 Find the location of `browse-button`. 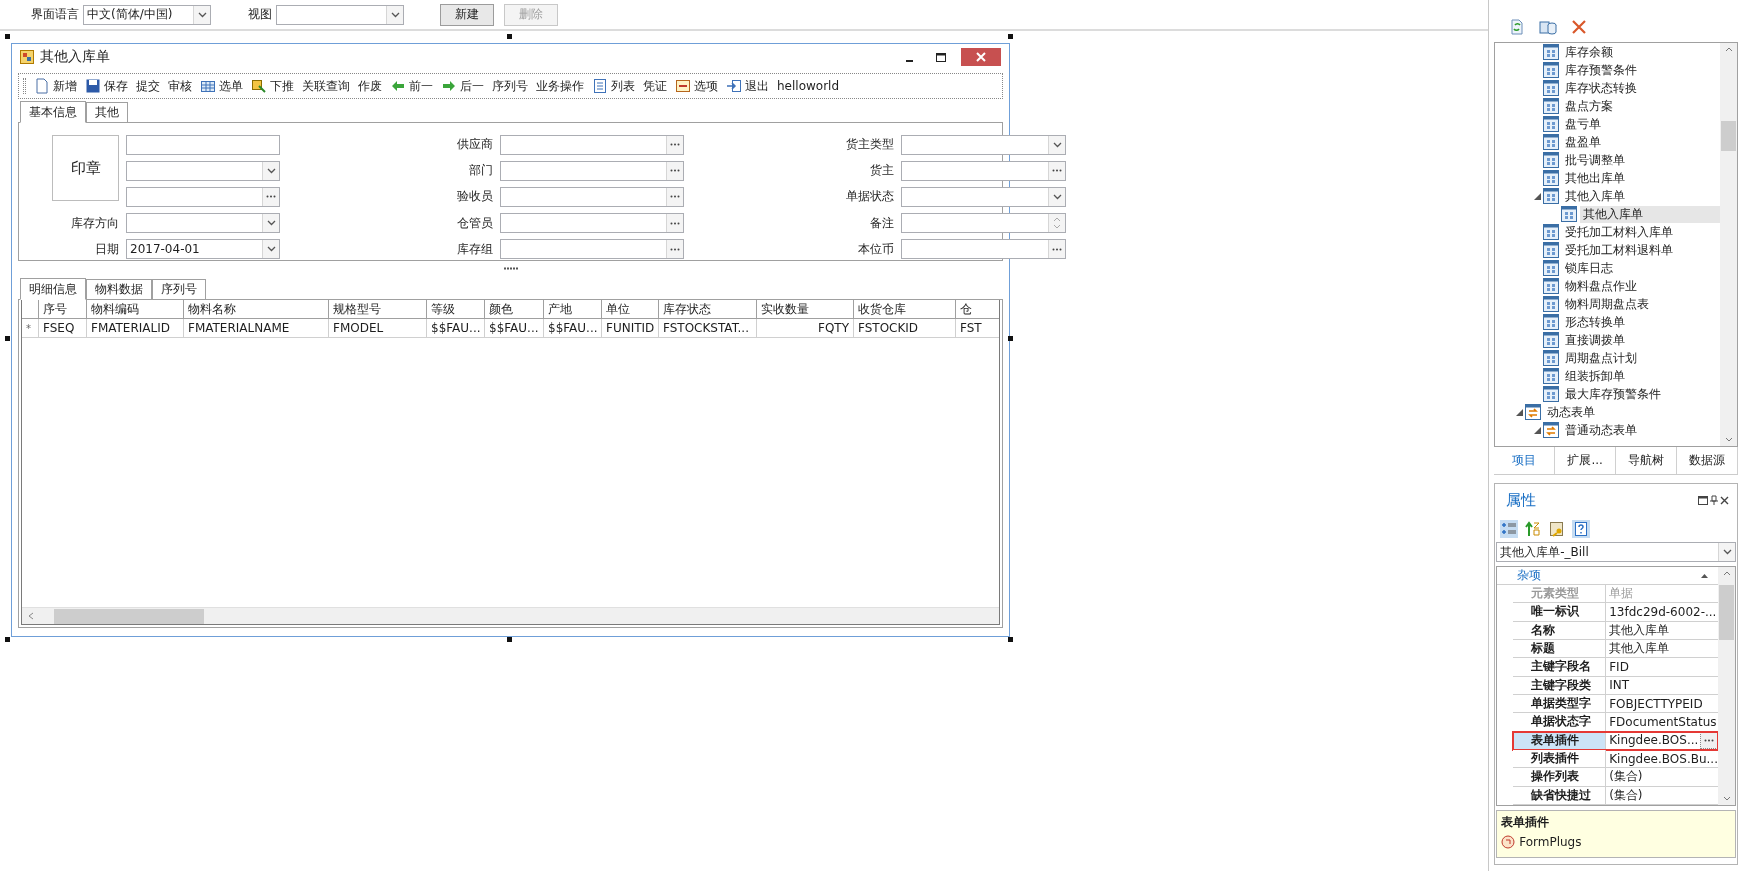

browse-button is located at coordinates (1709, 740).